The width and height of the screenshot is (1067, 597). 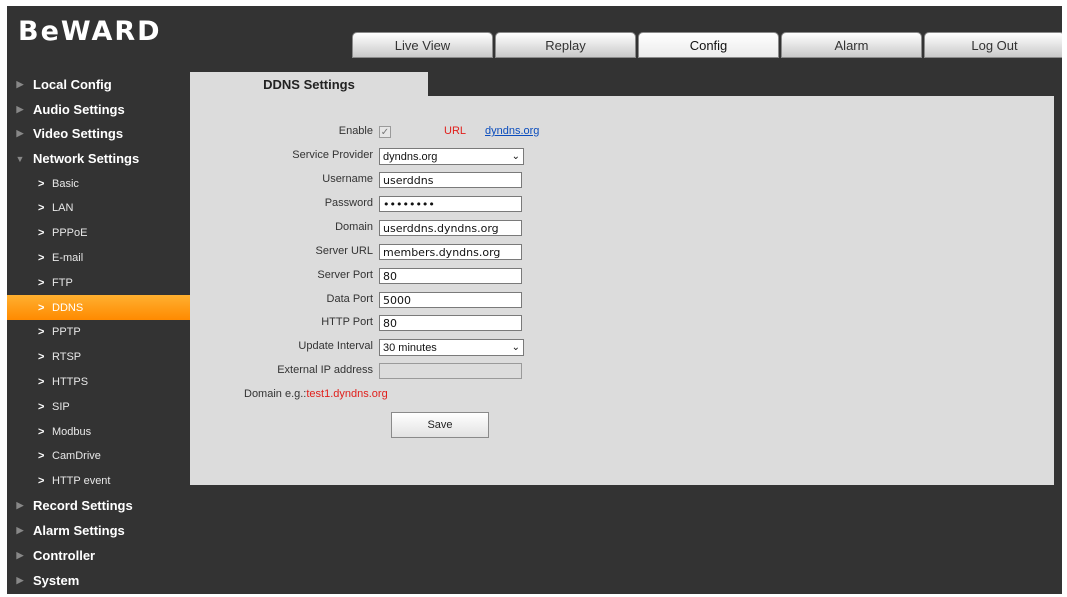 I want to click on sidebar-subitem-https: > HTTPS, so click(x=98, y=382).